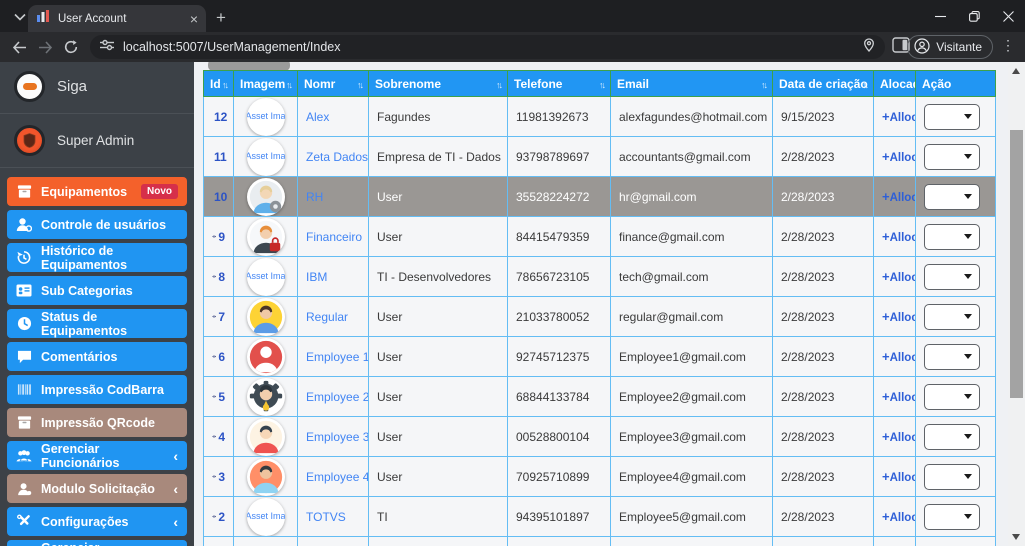  What do you see at coordinates (117, 18) in the screenshot?
I see `browser-tab: User Account ×` at bounding box center [117, 18].